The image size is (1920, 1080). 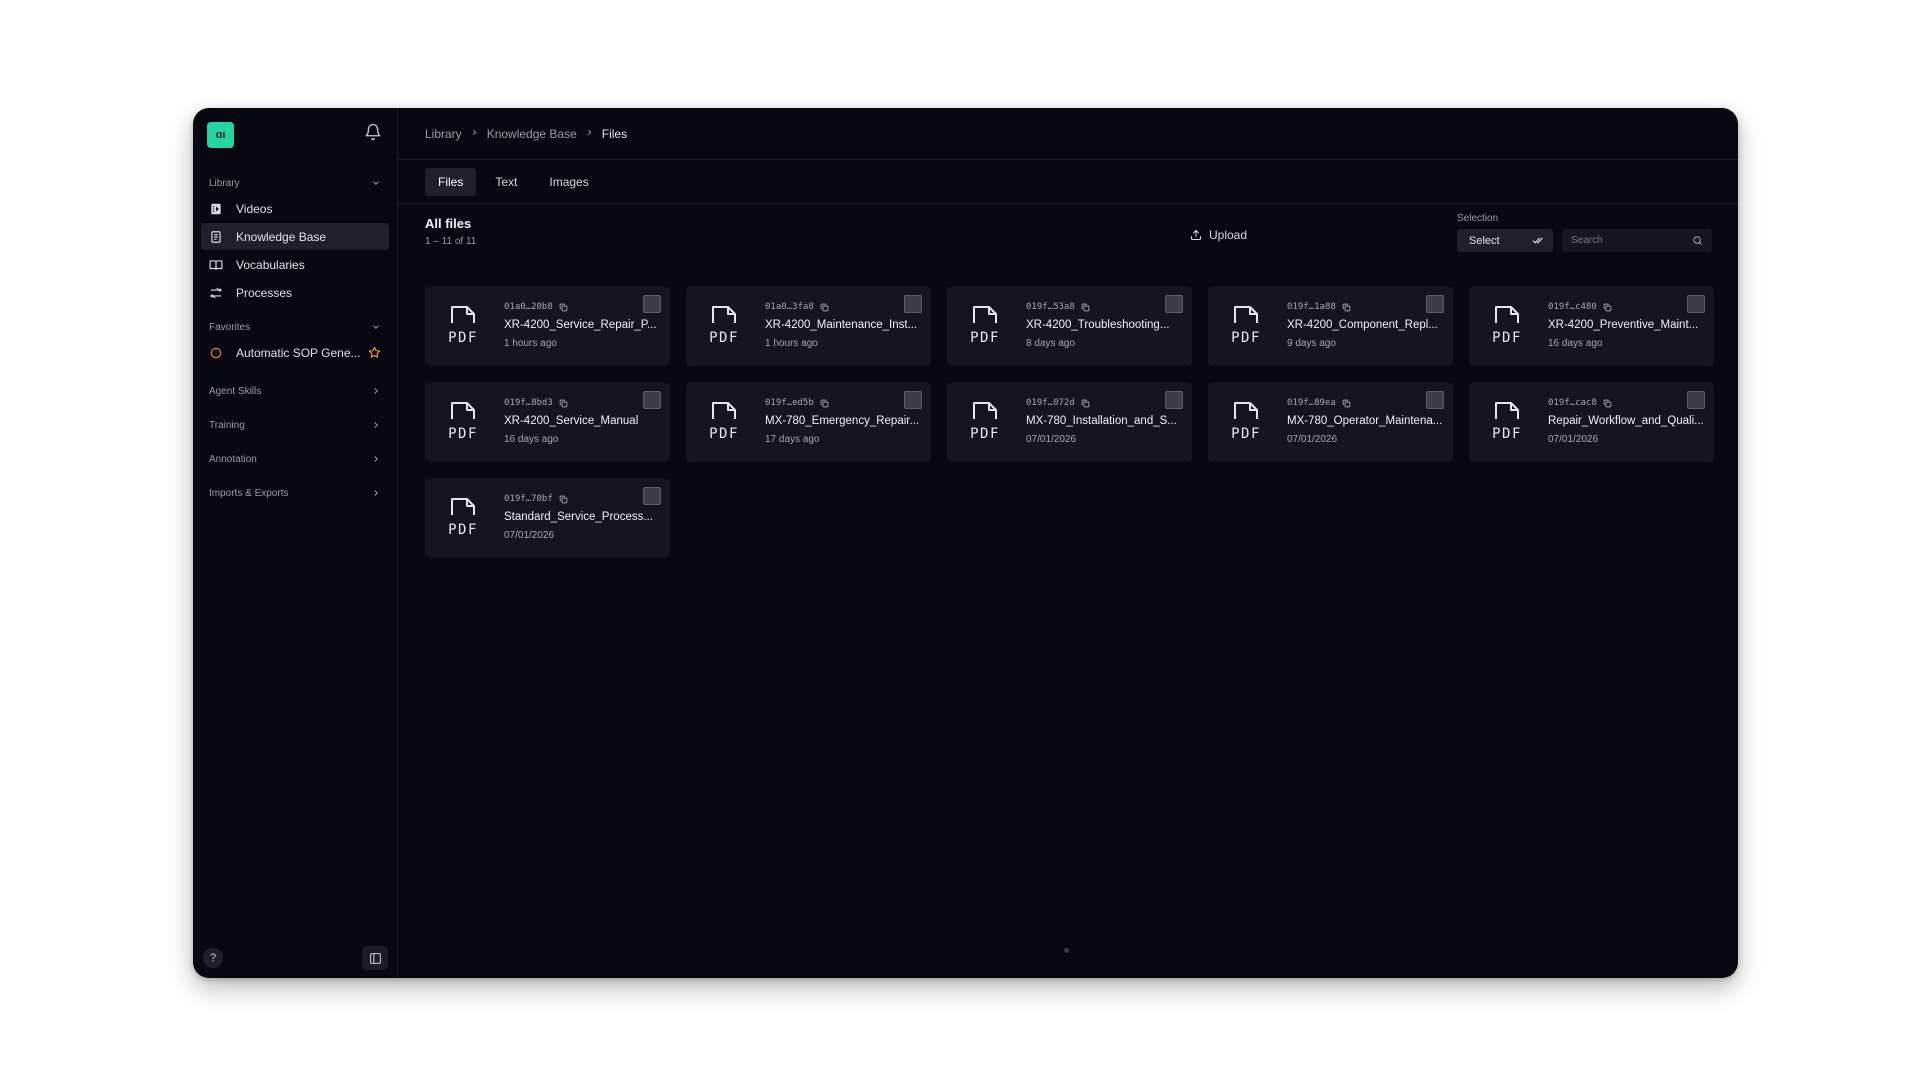 I want to click on sidebar-group-imports-exports: Imports & Exports, so click(x=295, y=493).